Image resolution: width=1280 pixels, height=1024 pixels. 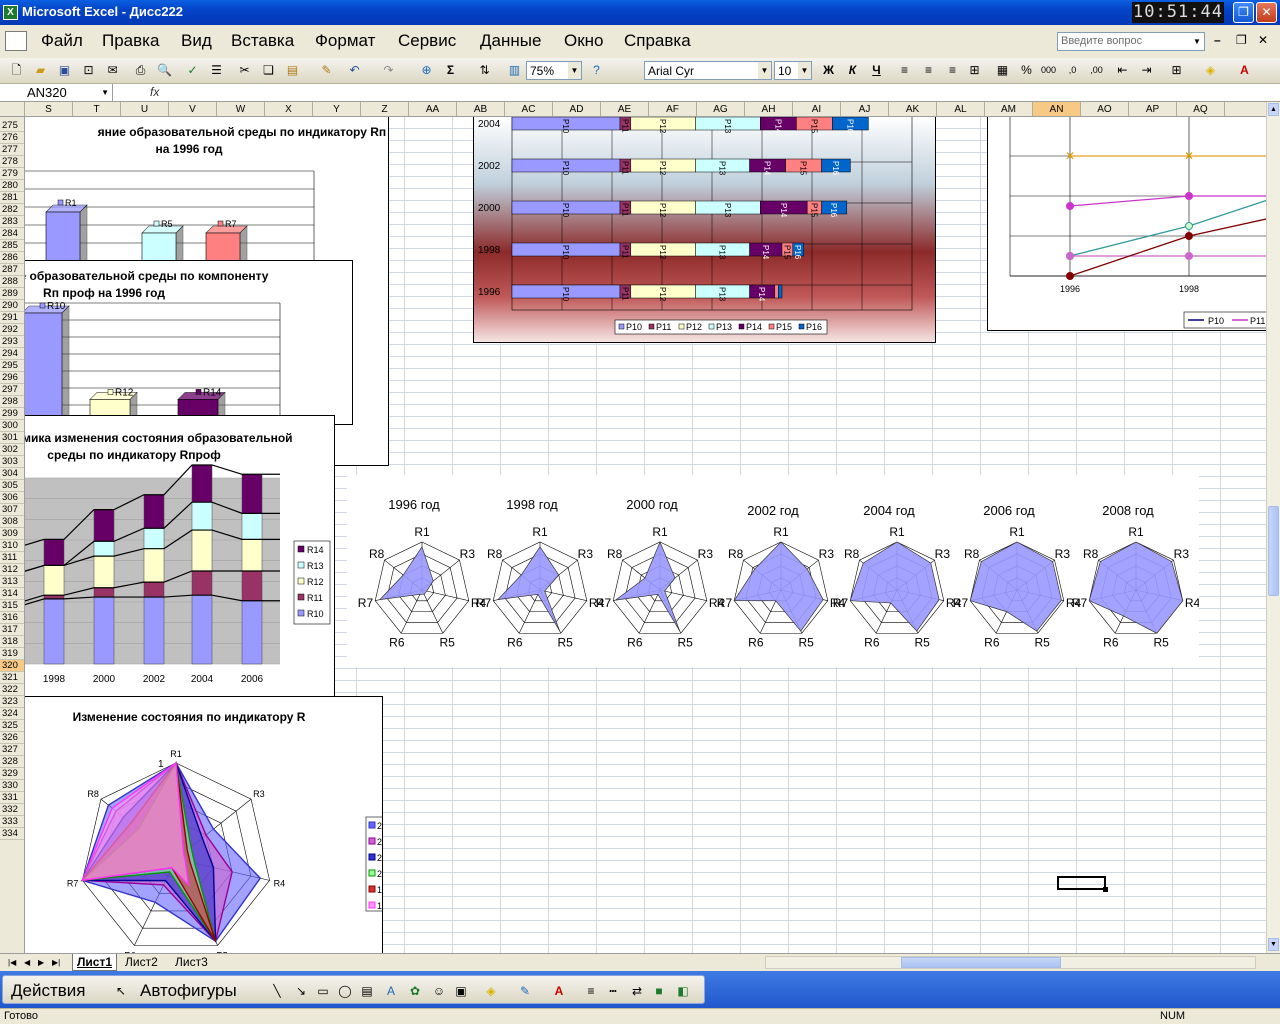 I want to click on row-header-286: 286, so click(x=12, y=258).